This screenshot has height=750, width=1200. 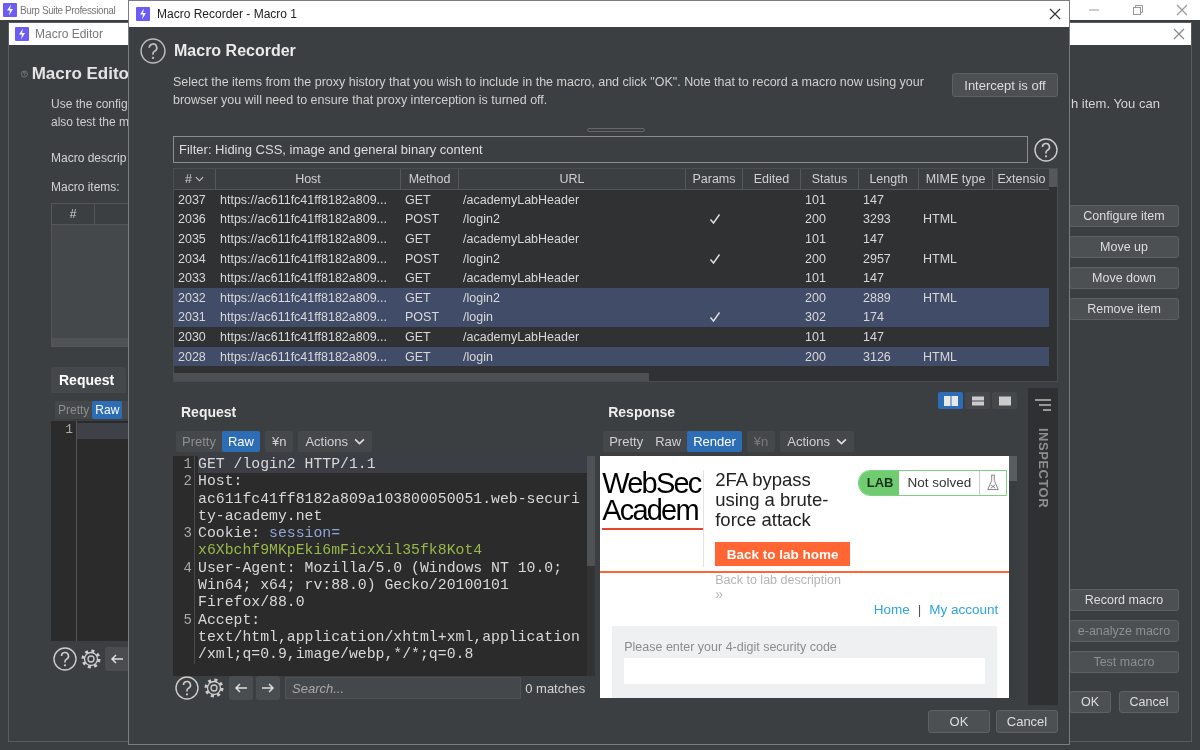 What do you see at coordinates (270, 534) in the screenshot?
I see `code-line: Cookie: session=` at bounding box center [270, 534].